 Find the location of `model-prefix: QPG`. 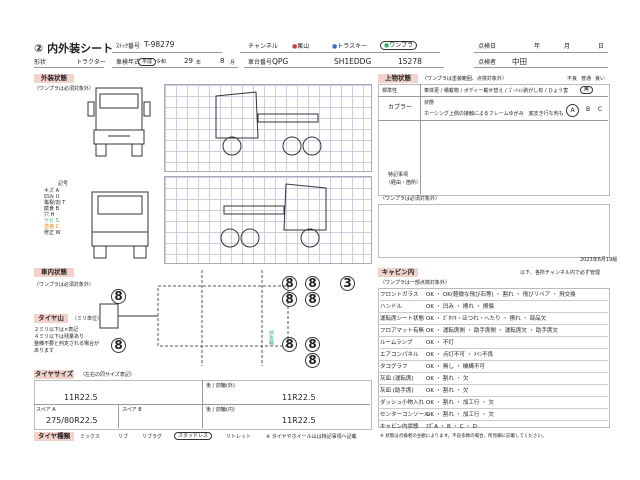

model-prefix: QPG is located at coordinates (280, 61).